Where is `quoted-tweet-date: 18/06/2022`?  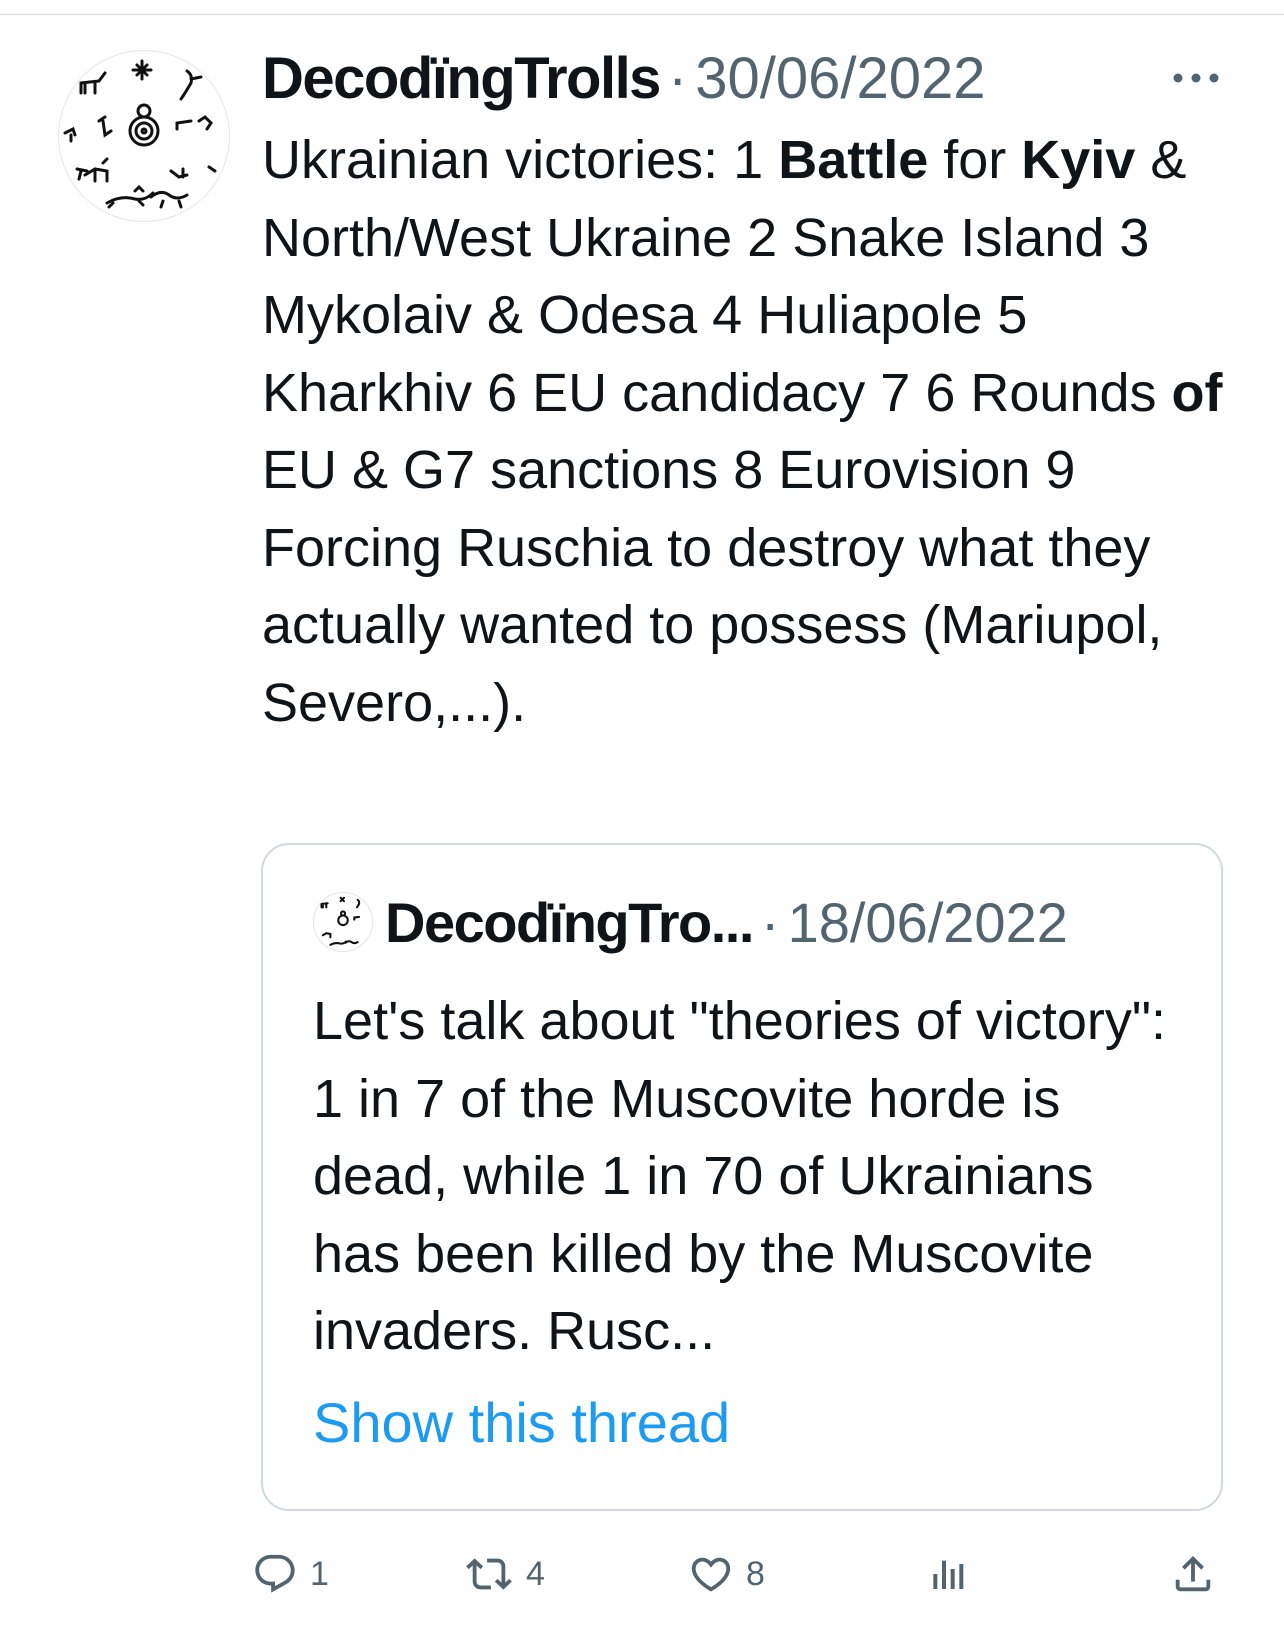
quoted-tweet-date: 18/06/2022 is located at coordinates (928, 922).